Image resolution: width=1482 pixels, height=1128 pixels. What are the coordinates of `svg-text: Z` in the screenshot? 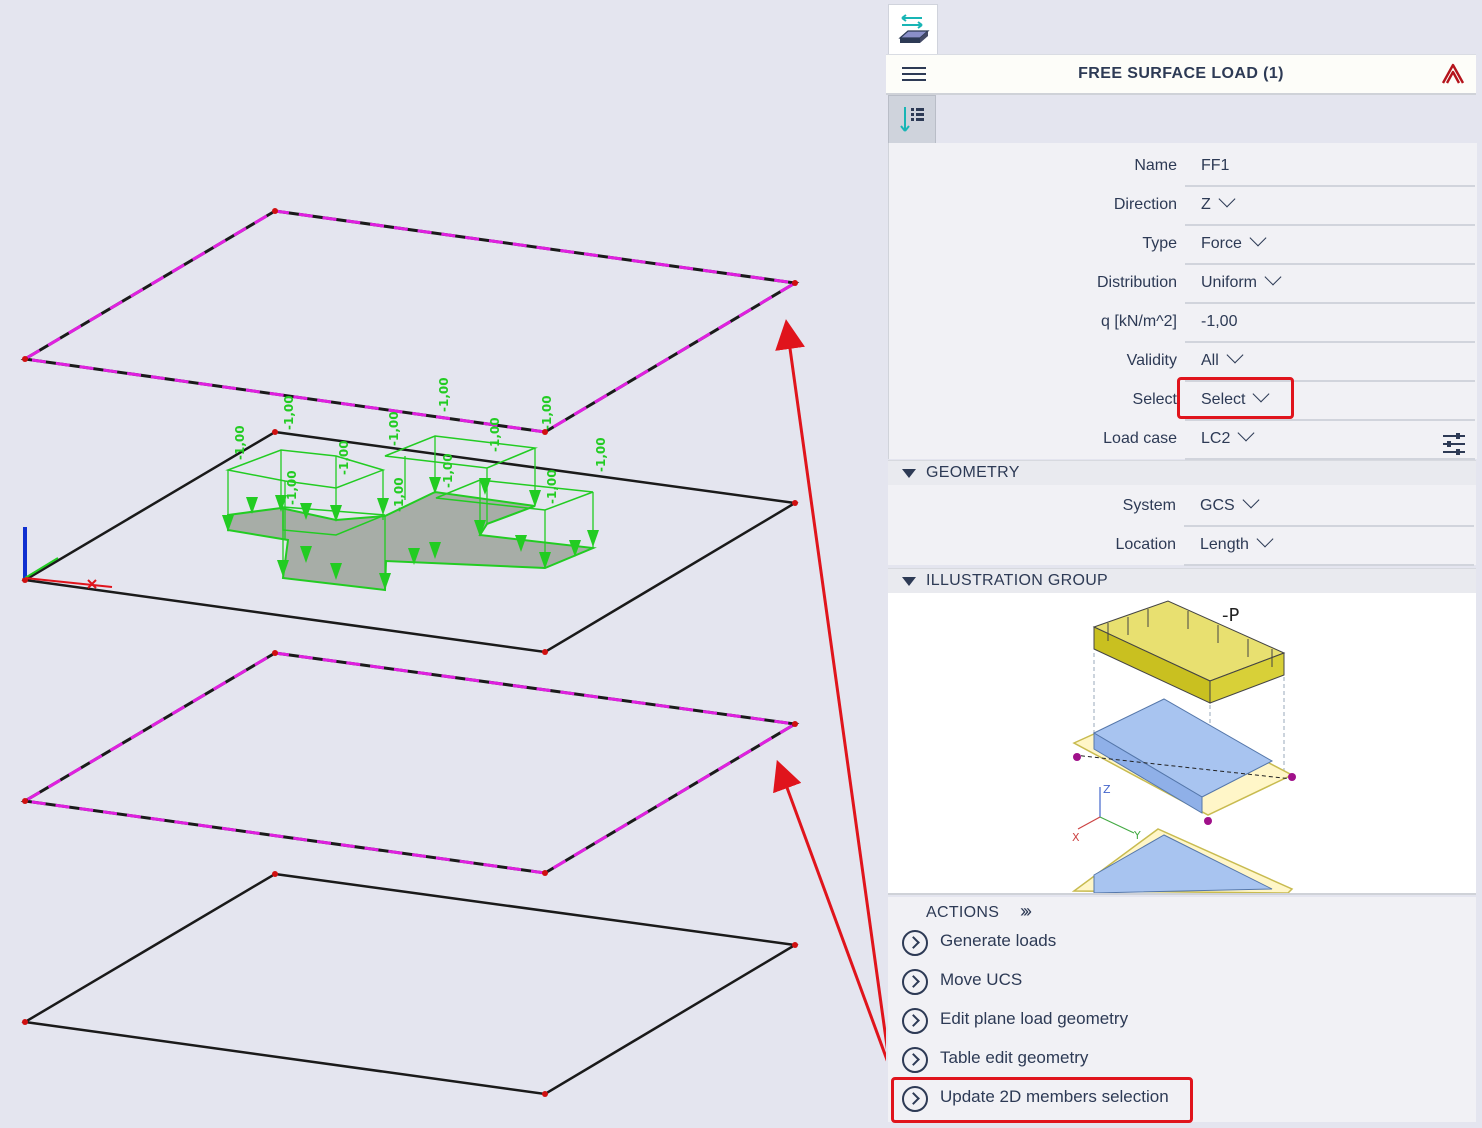 It's located at (1107, 789).